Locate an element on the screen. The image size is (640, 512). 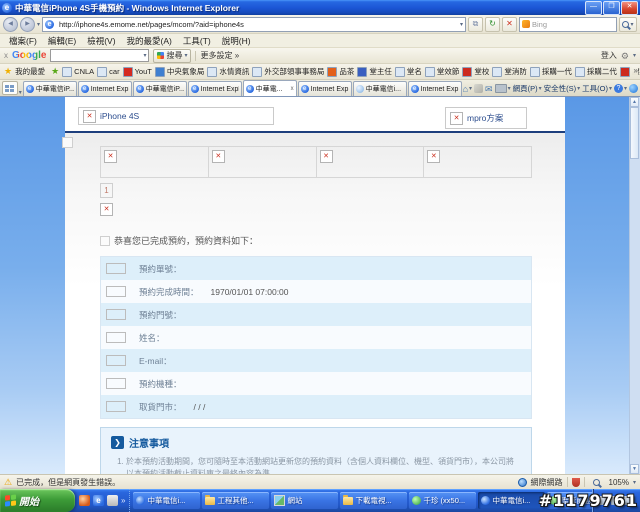
menu-view: 檢視(V) is located at coordinates (101, 41).